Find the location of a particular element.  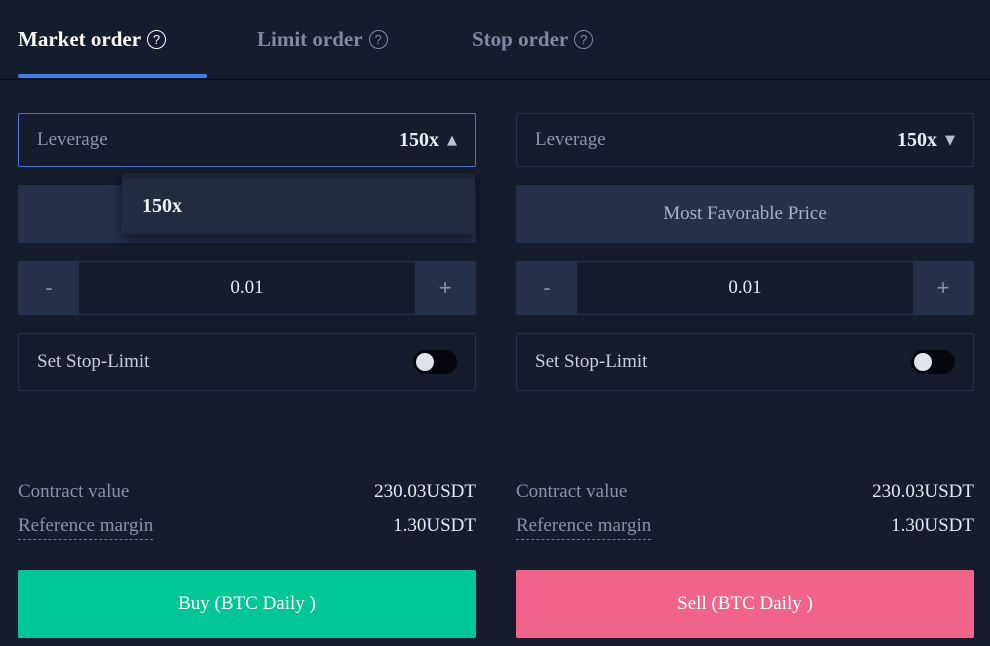

tab-stop-order: Stop order ? is located at coordinates (533, 39).